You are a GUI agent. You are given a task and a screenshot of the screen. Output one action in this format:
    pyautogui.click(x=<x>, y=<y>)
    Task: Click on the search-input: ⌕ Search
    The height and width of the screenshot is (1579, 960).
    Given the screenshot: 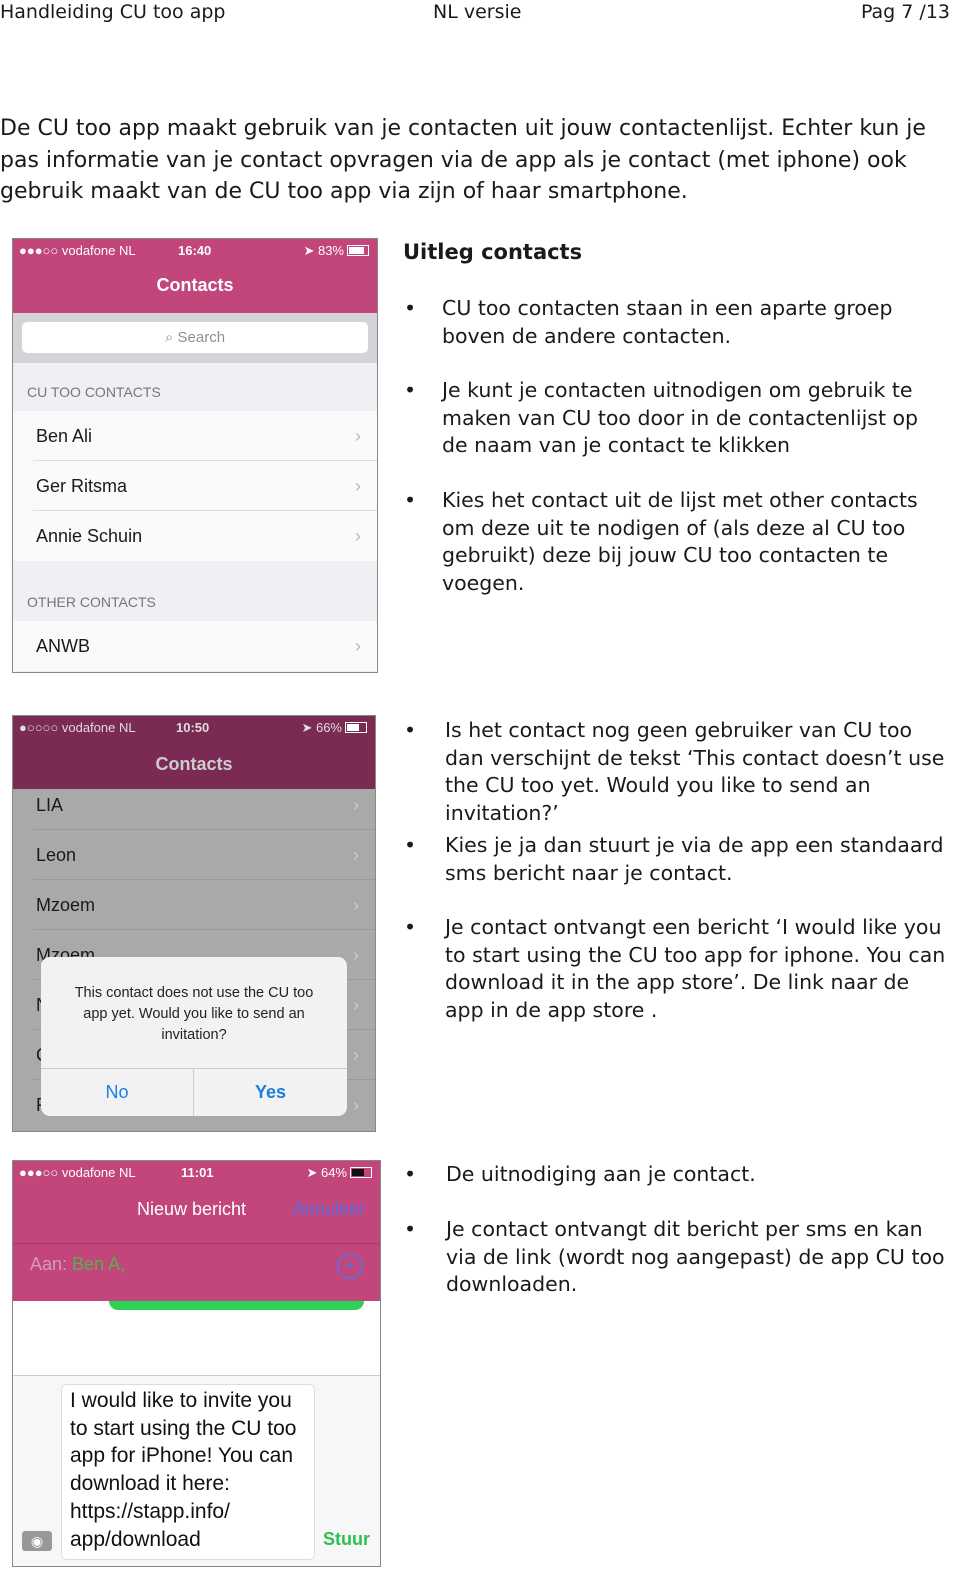 What is the action you would take?
    pyautogui.click(x=195, y=337)
    